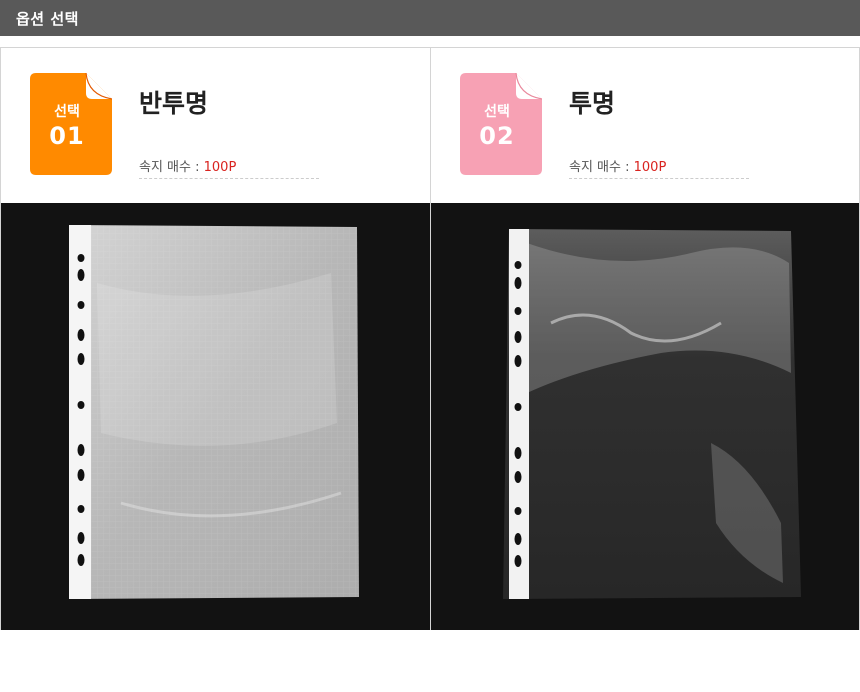  Describe the element at coordinates (645, 125) in the screenshot. I see `option-info: 선택 02 투명 속지 매수 : 100P` at that location.